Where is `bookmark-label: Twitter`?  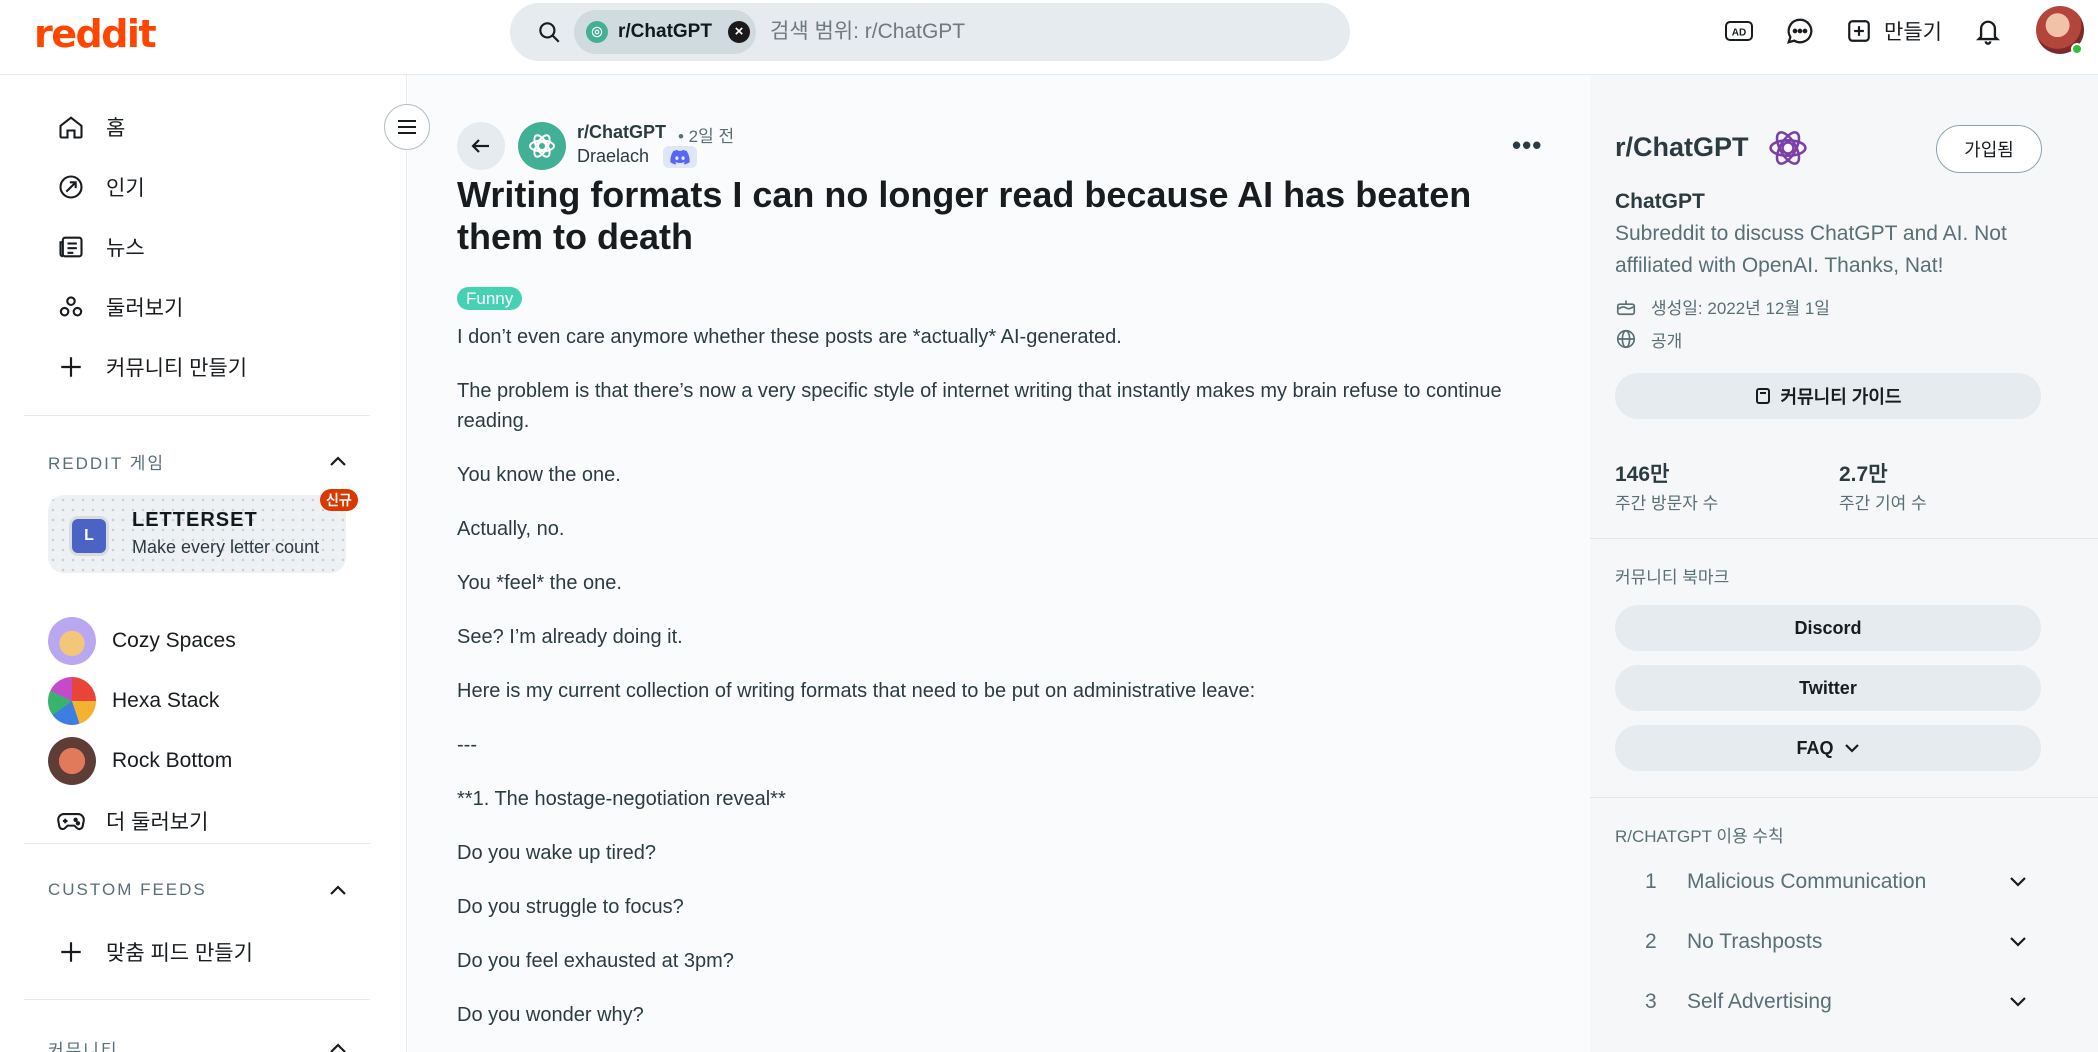
bookmark-label: Twitter is located at coordinates (1828, 687).